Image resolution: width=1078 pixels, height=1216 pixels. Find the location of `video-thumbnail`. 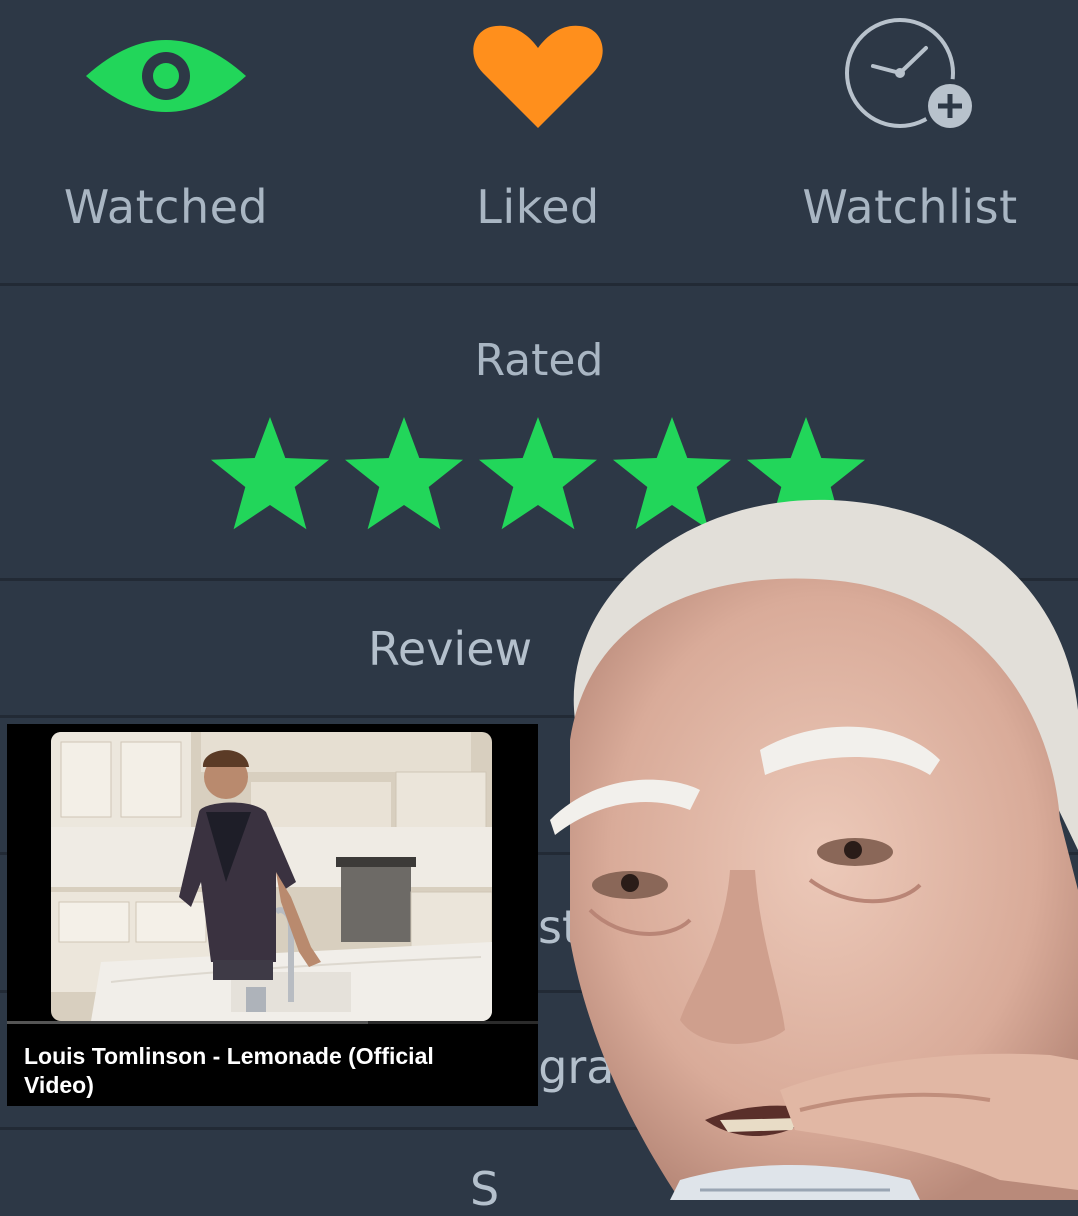

video-thumbnail is located at coordinates (271, 876).